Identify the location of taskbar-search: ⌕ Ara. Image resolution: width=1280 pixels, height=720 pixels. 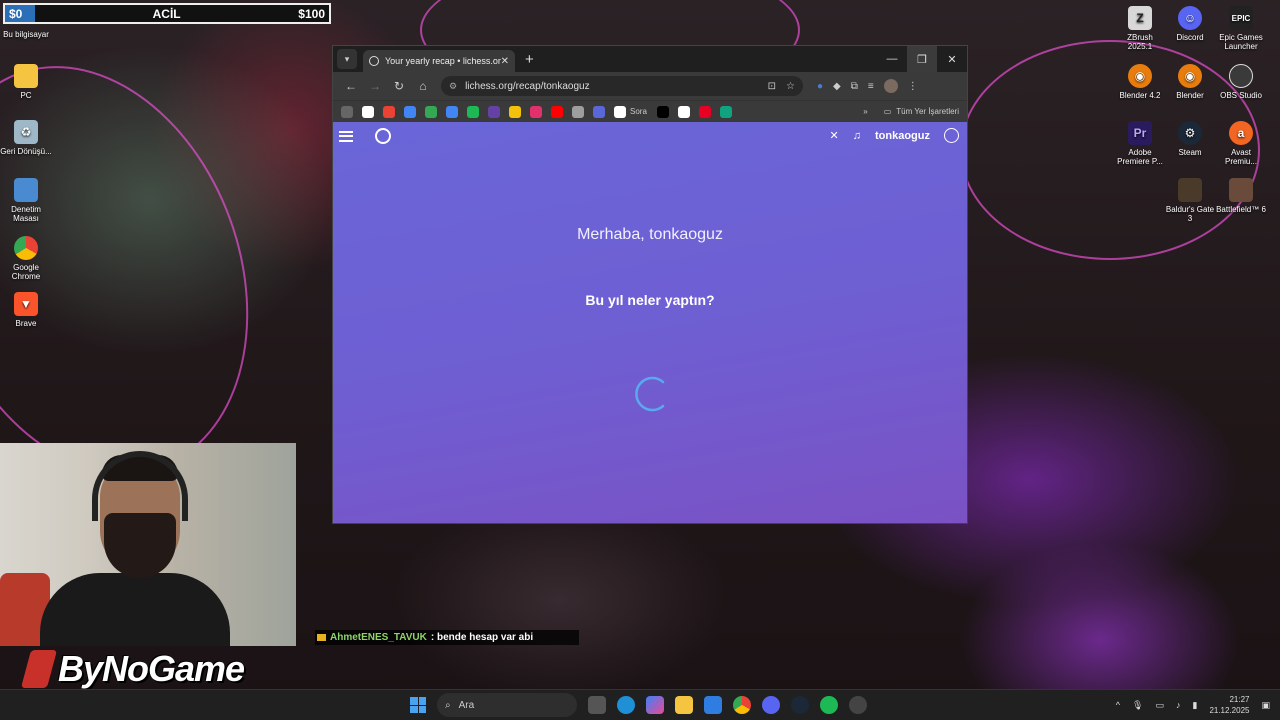
(507, 705).